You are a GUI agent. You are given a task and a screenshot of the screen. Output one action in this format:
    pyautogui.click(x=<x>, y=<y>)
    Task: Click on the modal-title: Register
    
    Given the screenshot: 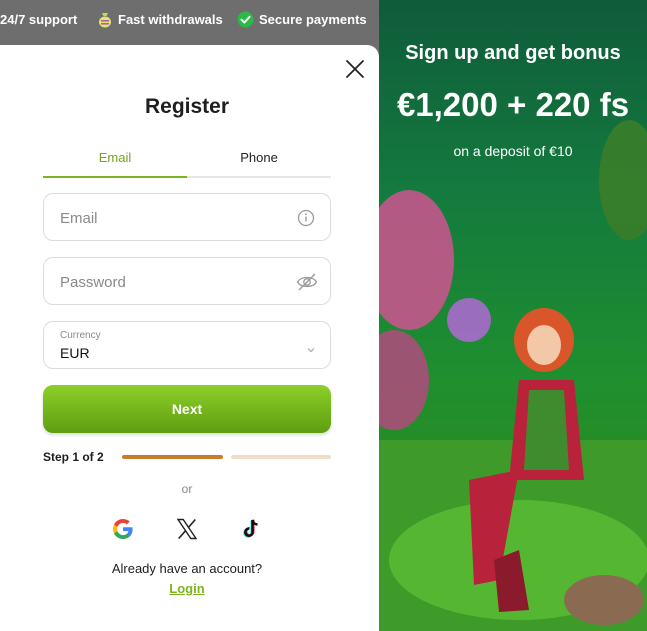 What is the action you would take?
    pyautogui.click(x=187, y=106)
    